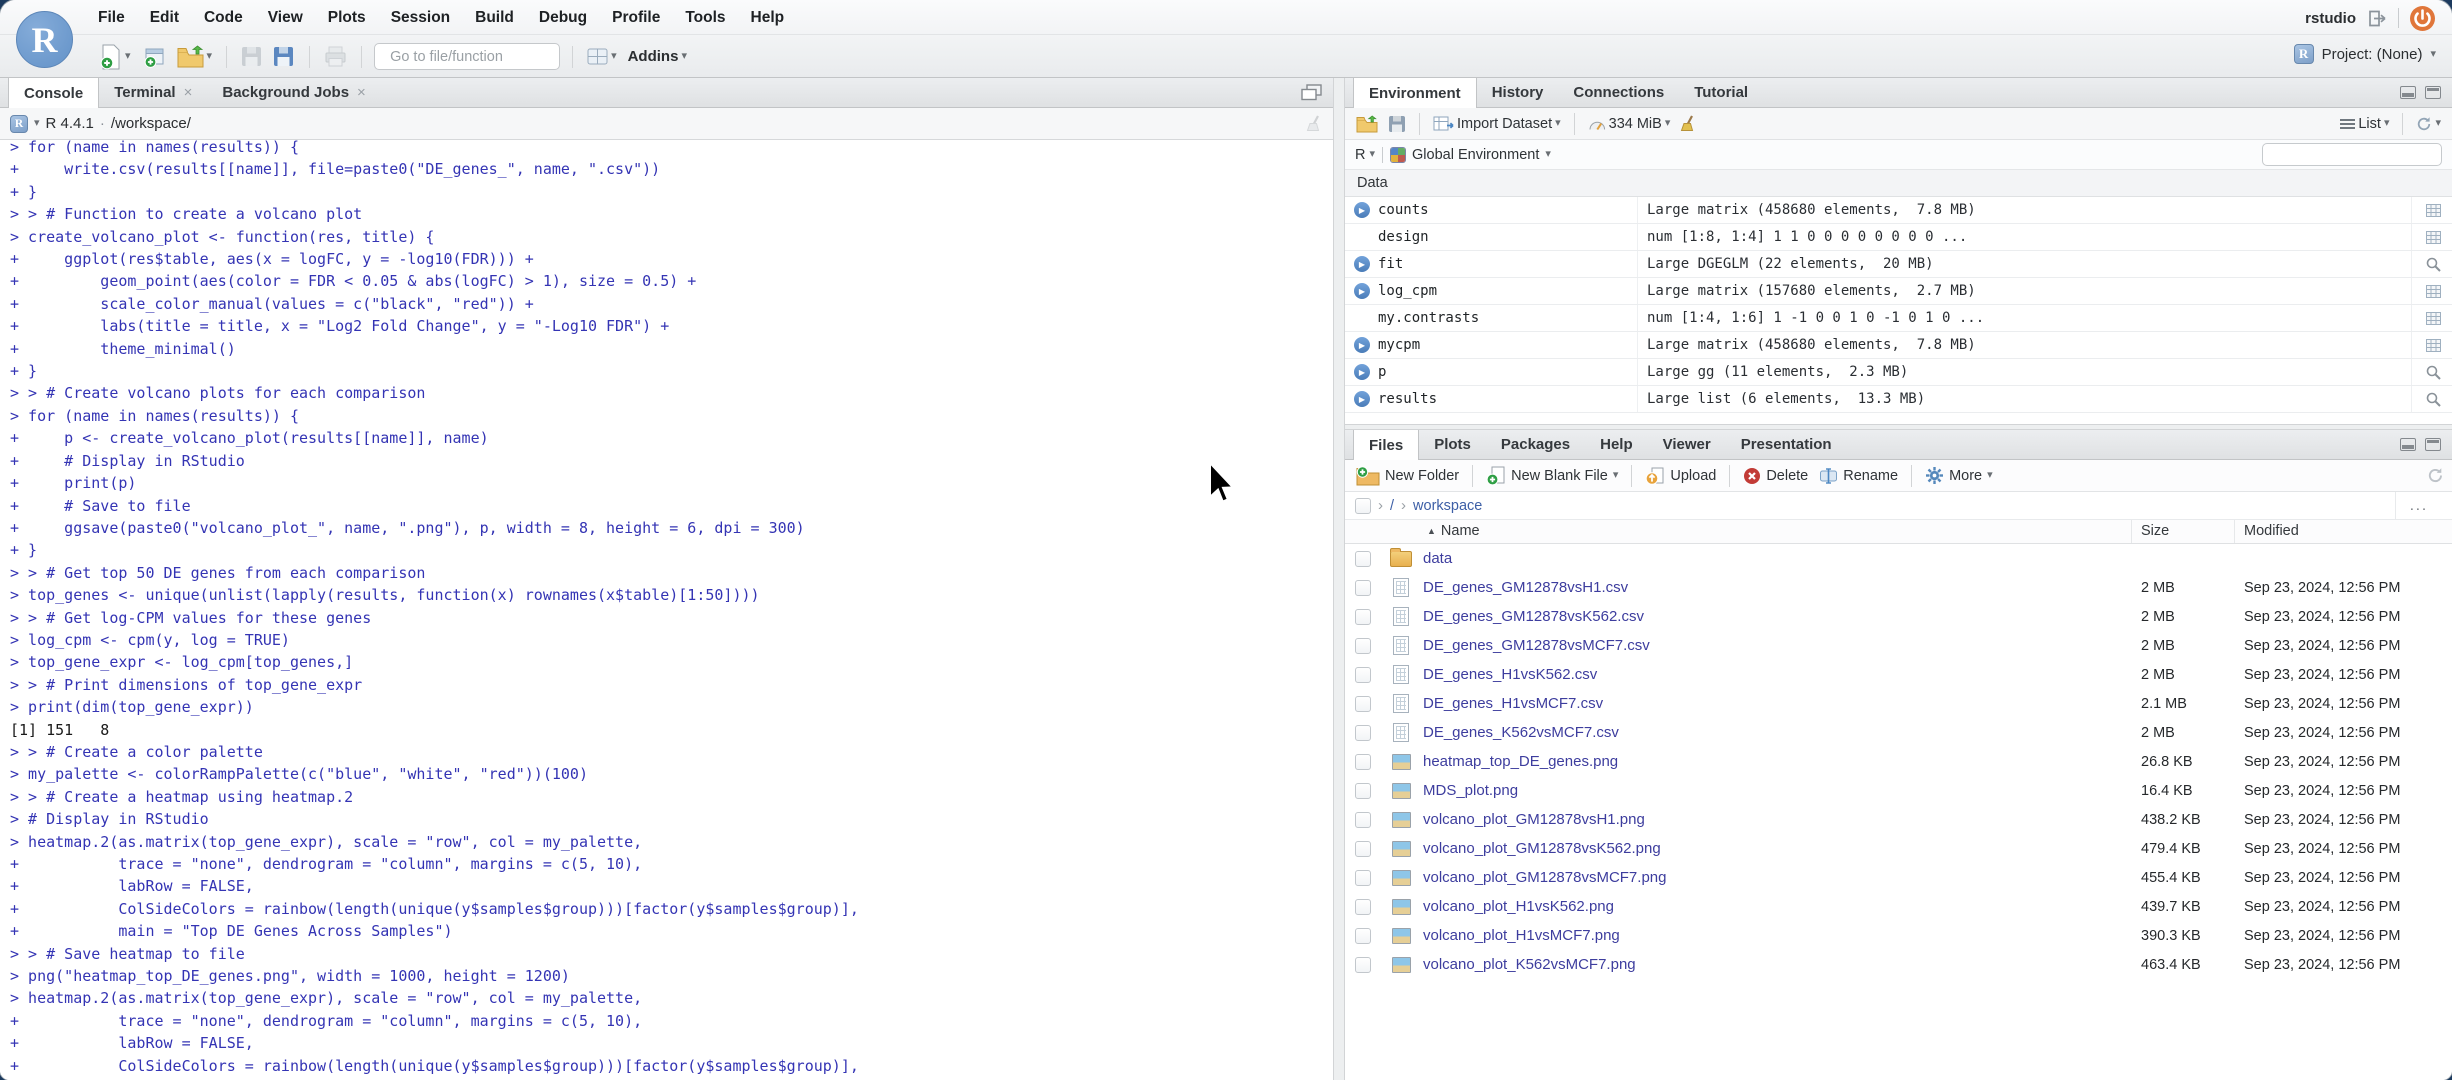  What do you see at coordinates (1363, 505) in the screenshot?
I see `select-all-checkbox` at bounding box center [1363, 505].